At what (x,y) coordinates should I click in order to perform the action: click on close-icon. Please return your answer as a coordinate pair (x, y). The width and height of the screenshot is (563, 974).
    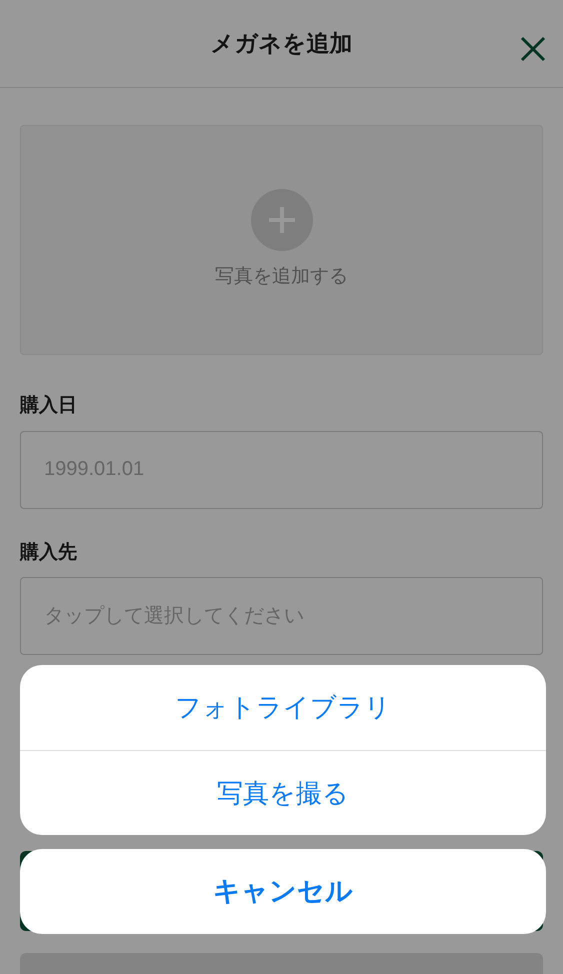
    Looking at the image, I should click on (533, 49).